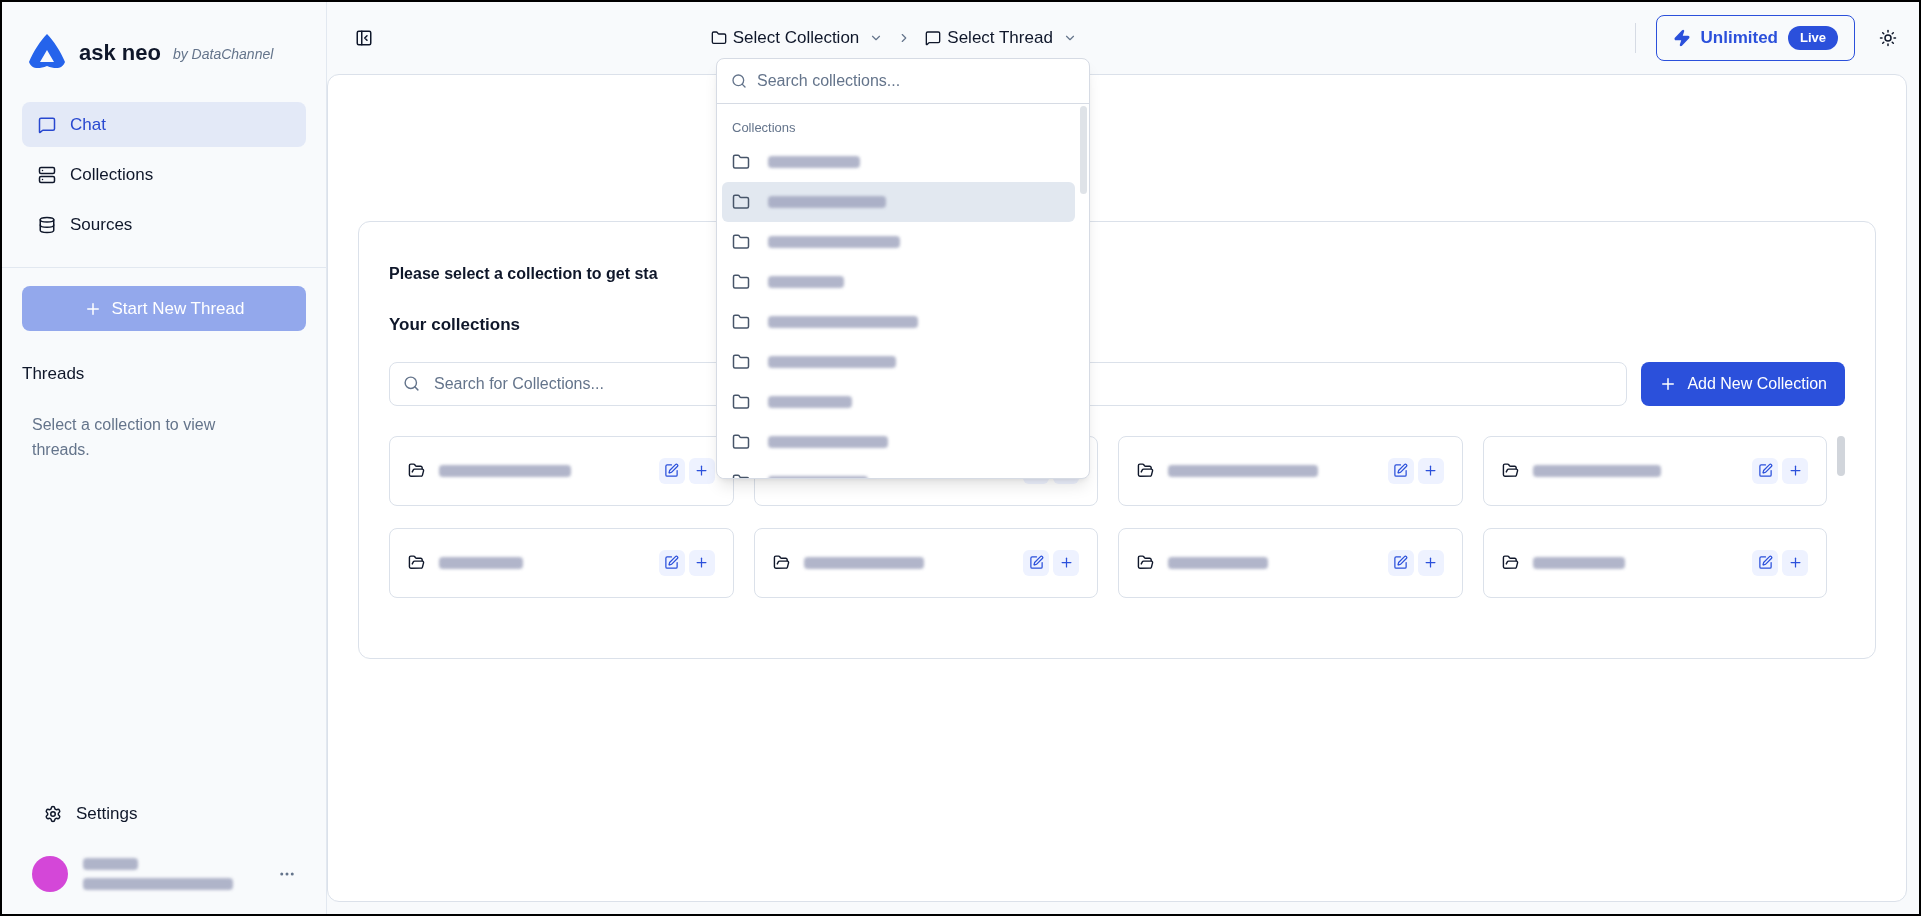  Describe the element at coordinates (164, 174) in the screenshot. I see `sidebar-nav-item: Collections` at that location.